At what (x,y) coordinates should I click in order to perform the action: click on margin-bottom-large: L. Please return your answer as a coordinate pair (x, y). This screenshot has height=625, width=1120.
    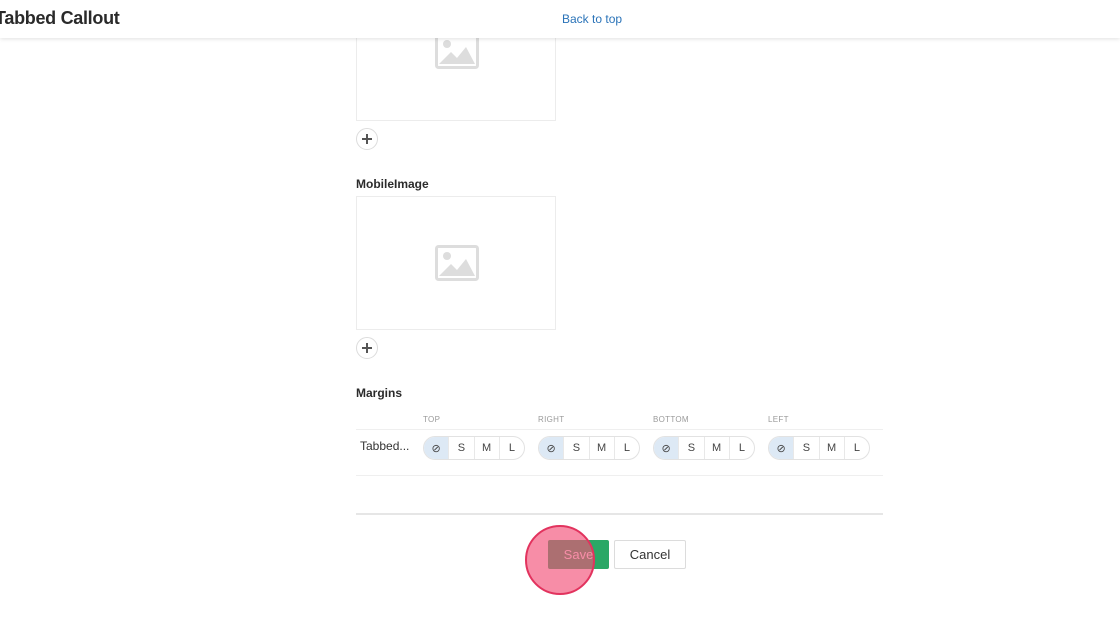
    Looking at the image, I should click on (741, 448).